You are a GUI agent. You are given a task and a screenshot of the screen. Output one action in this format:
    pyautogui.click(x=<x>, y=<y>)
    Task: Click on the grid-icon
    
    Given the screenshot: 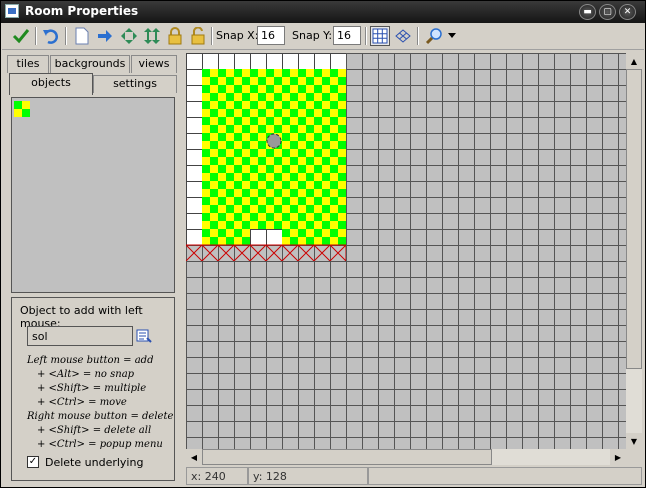 What is the action you would take?
    pyautogui.click(x=380, y=36)
    